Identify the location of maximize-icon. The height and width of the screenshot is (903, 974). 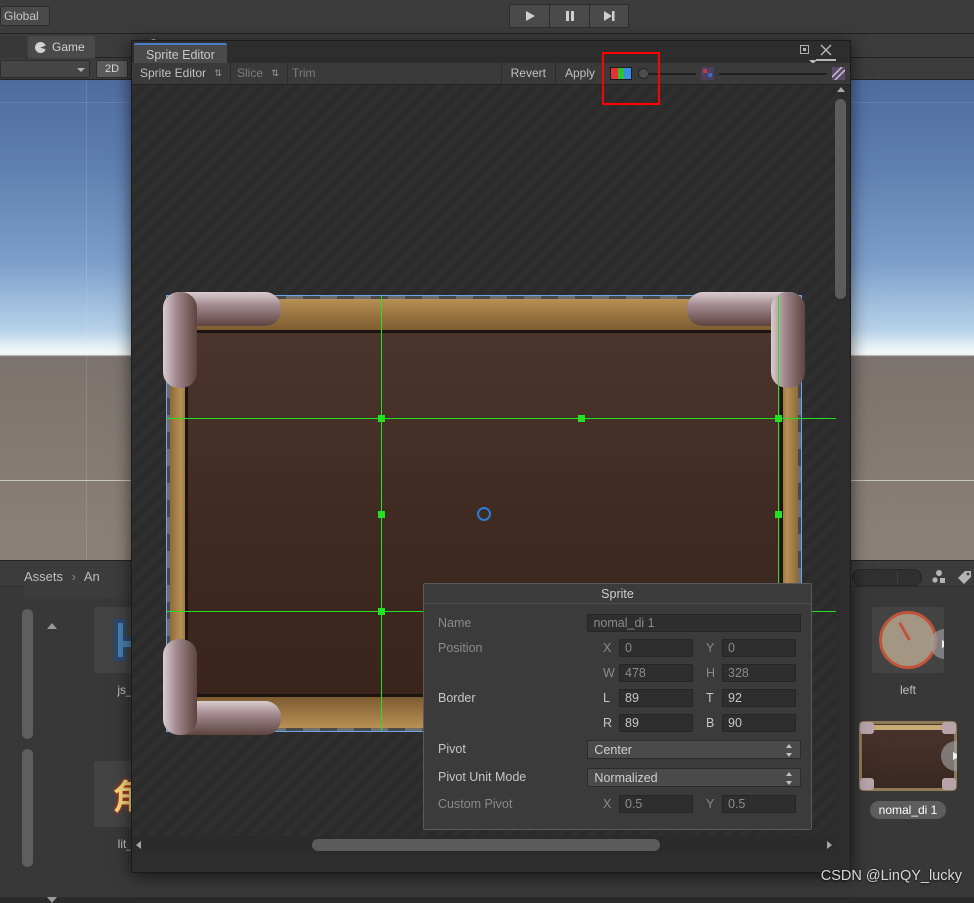
(804, 49).